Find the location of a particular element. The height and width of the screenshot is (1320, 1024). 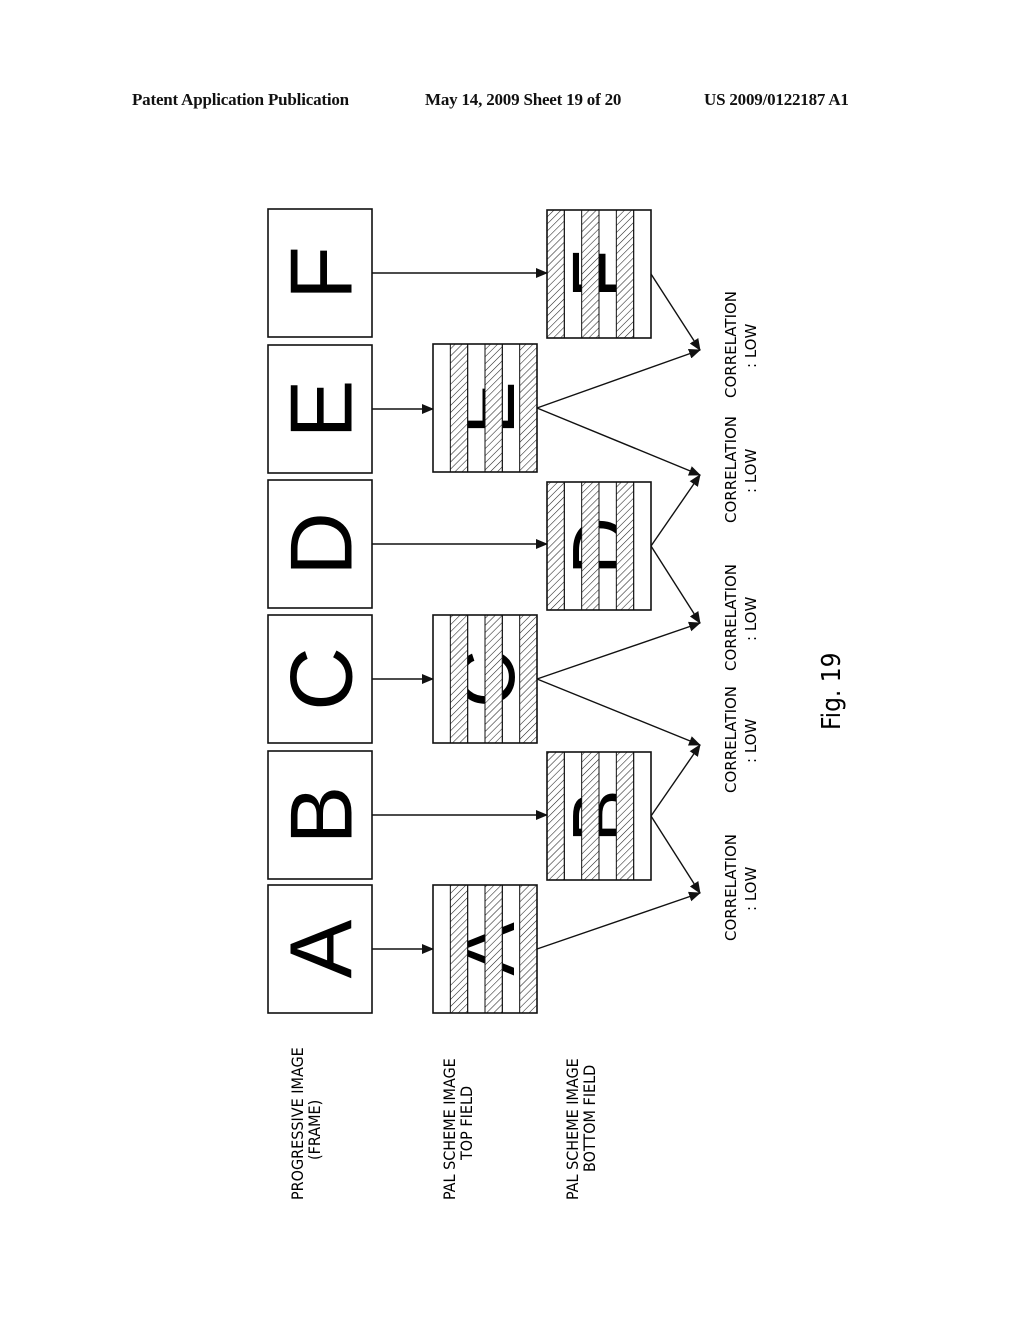

row-label-progressive: PROGRESSIVE IMAGE (FRAME) is located at coordinates (306, 1123).